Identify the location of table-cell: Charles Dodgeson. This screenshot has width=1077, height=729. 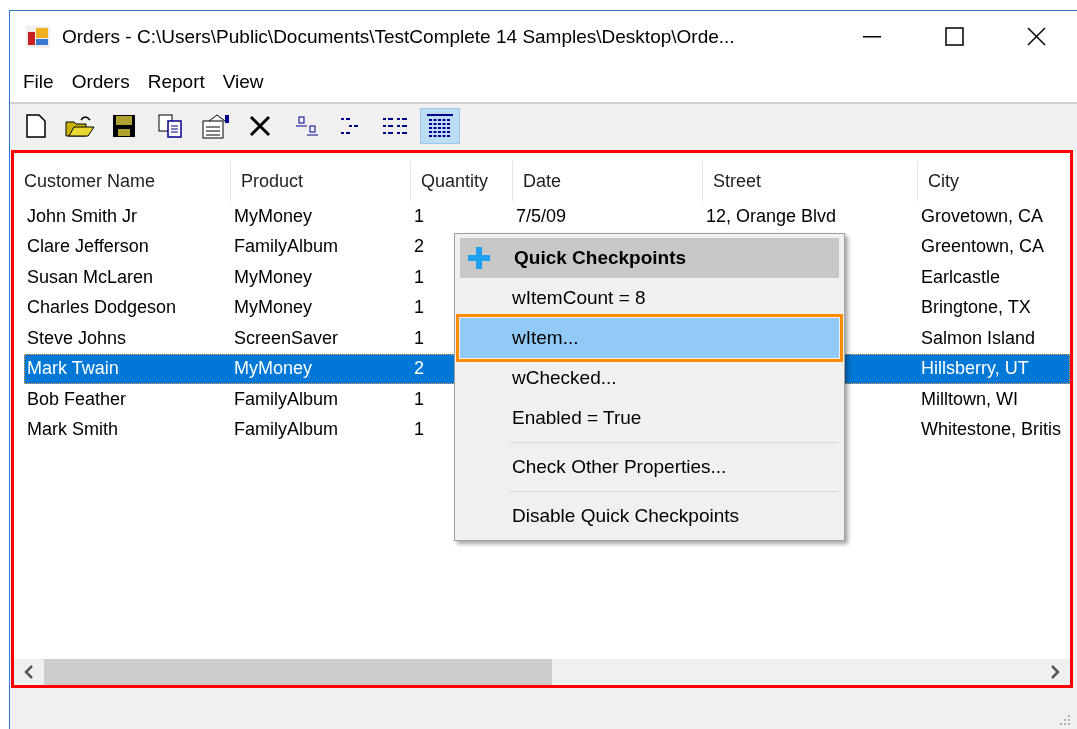
(102, 307).